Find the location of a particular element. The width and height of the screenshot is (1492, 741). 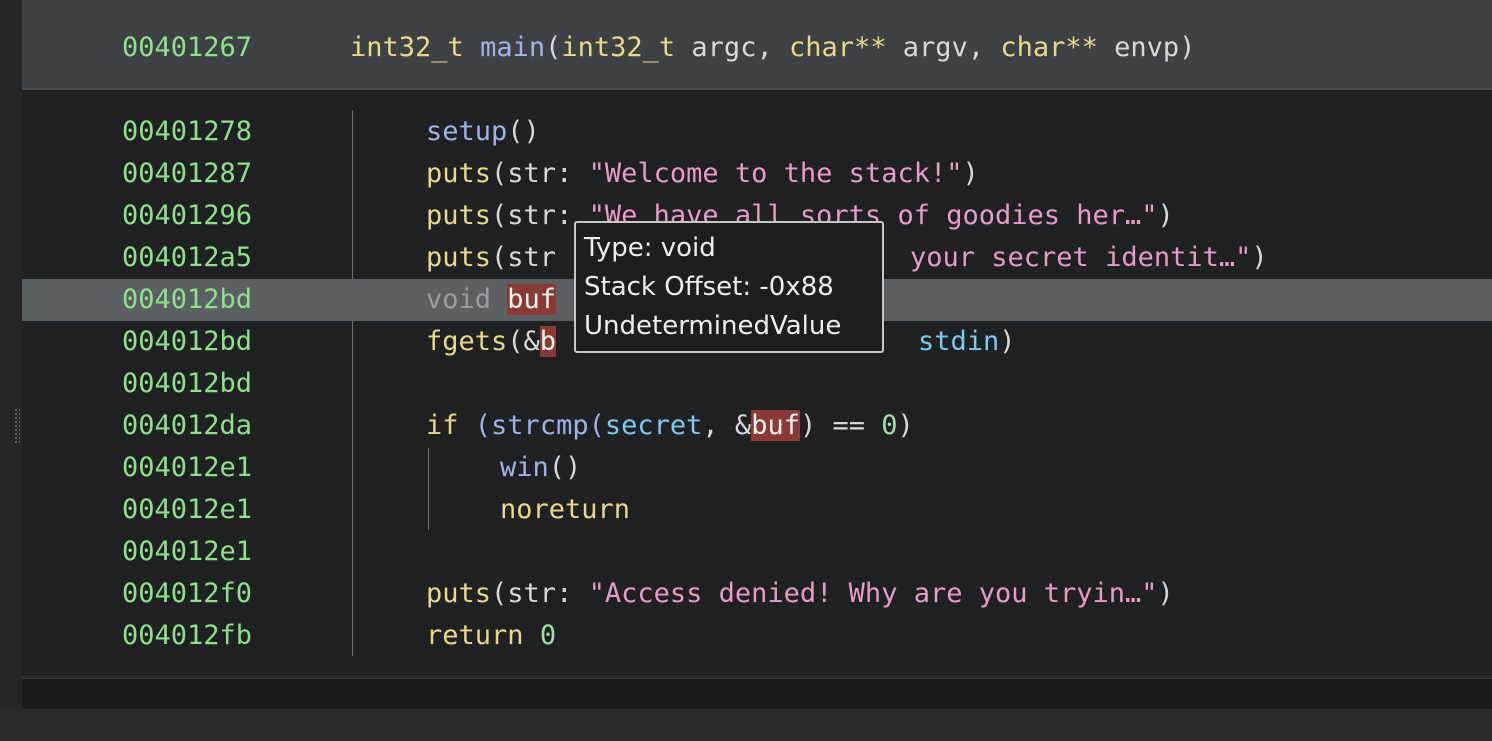

code-line: 004012e1 noreturn is located at coordinates (757, 510).